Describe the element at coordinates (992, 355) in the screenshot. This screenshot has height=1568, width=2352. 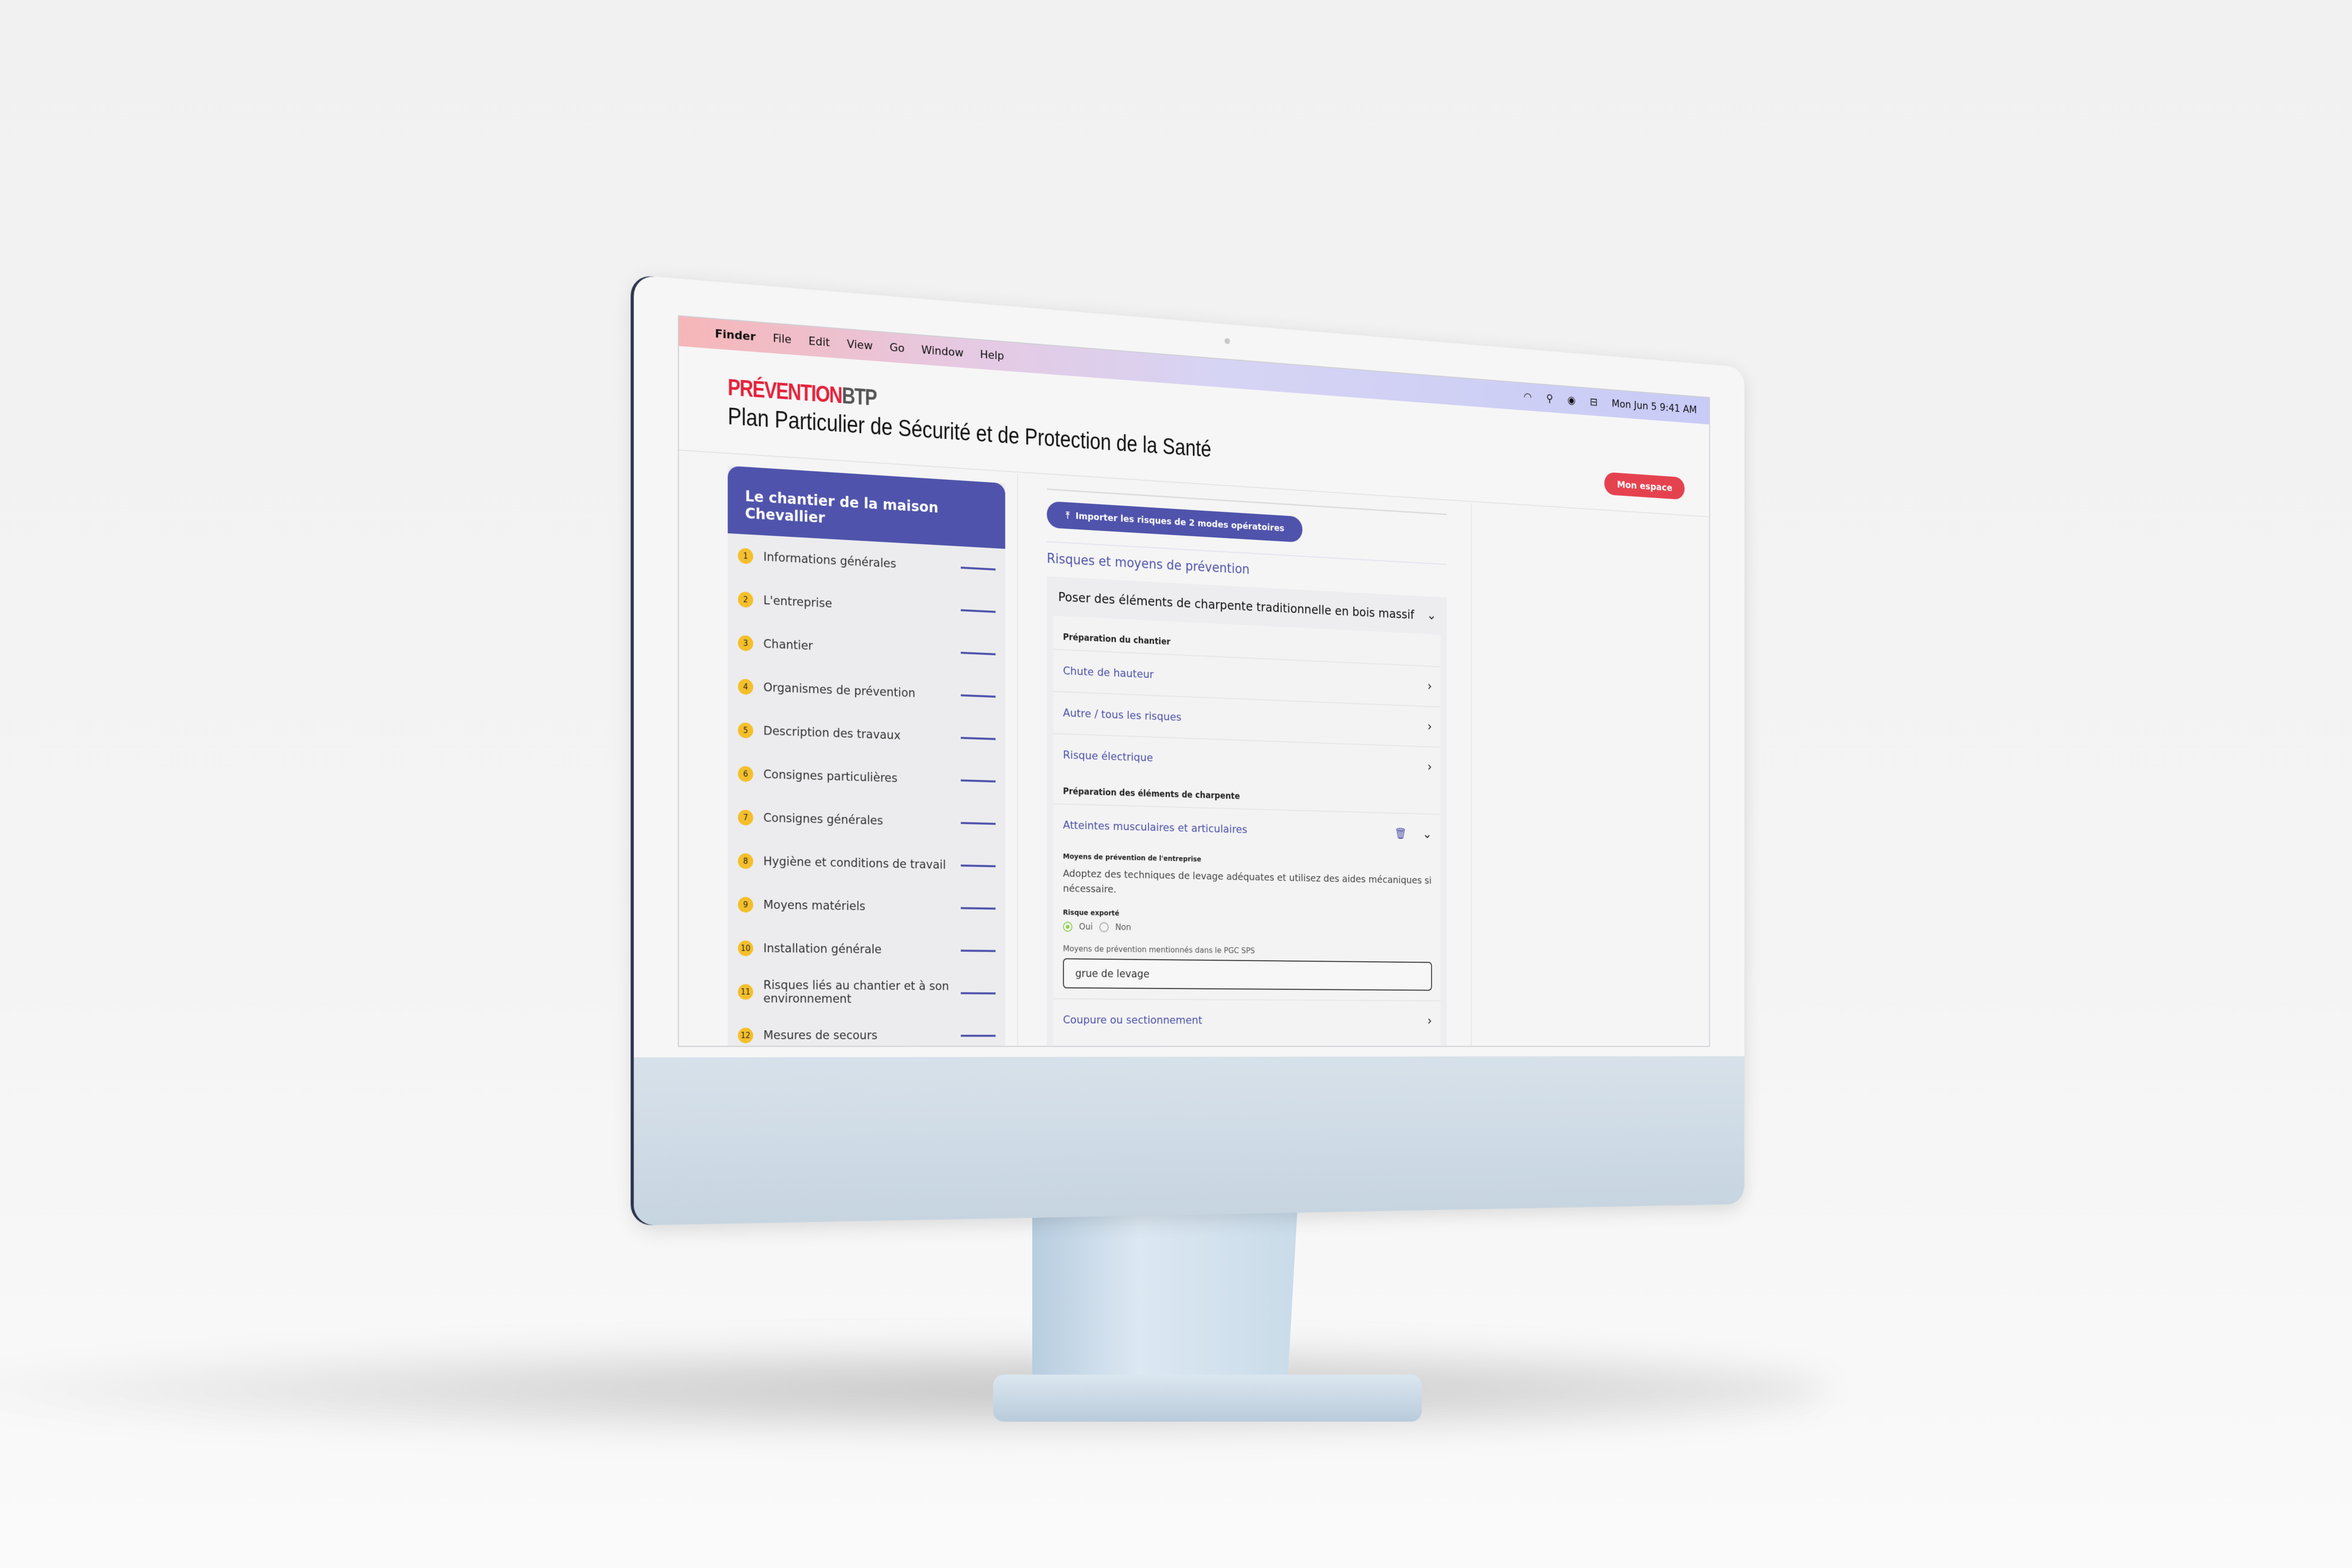
I see `menu-help: Help` at that location.